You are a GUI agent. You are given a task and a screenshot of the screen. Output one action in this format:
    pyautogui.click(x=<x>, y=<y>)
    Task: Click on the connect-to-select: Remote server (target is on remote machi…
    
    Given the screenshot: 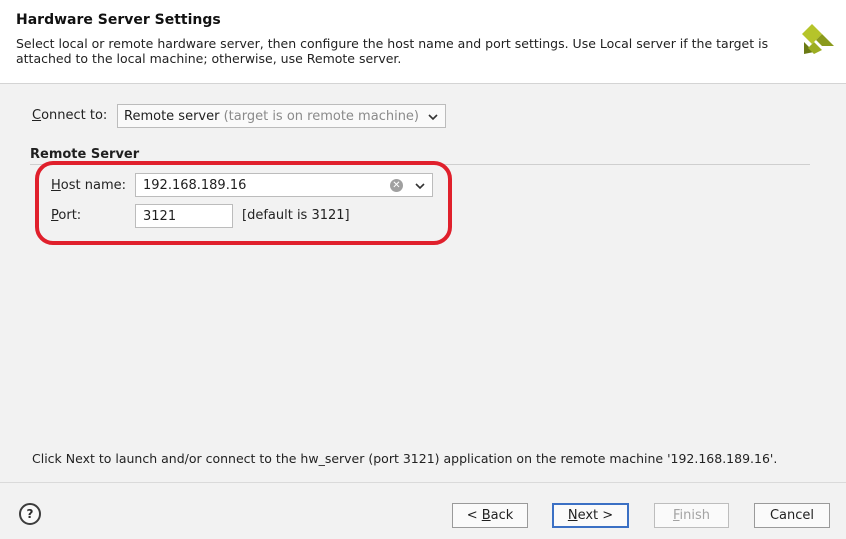 What is the action you would take?
    pyautogui.click(x=281, y=116)
    